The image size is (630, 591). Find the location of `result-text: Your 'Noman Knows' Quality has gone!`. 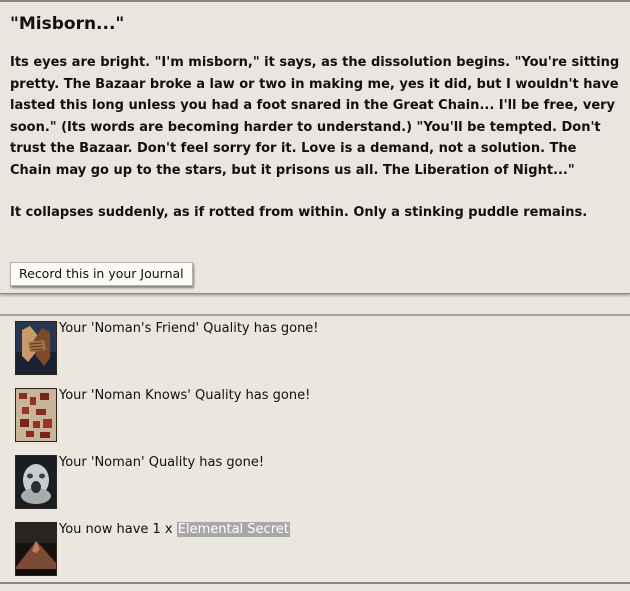

result-text: Your 'Noman Knows' Quality has gone! is located at coordinates (185, 395).